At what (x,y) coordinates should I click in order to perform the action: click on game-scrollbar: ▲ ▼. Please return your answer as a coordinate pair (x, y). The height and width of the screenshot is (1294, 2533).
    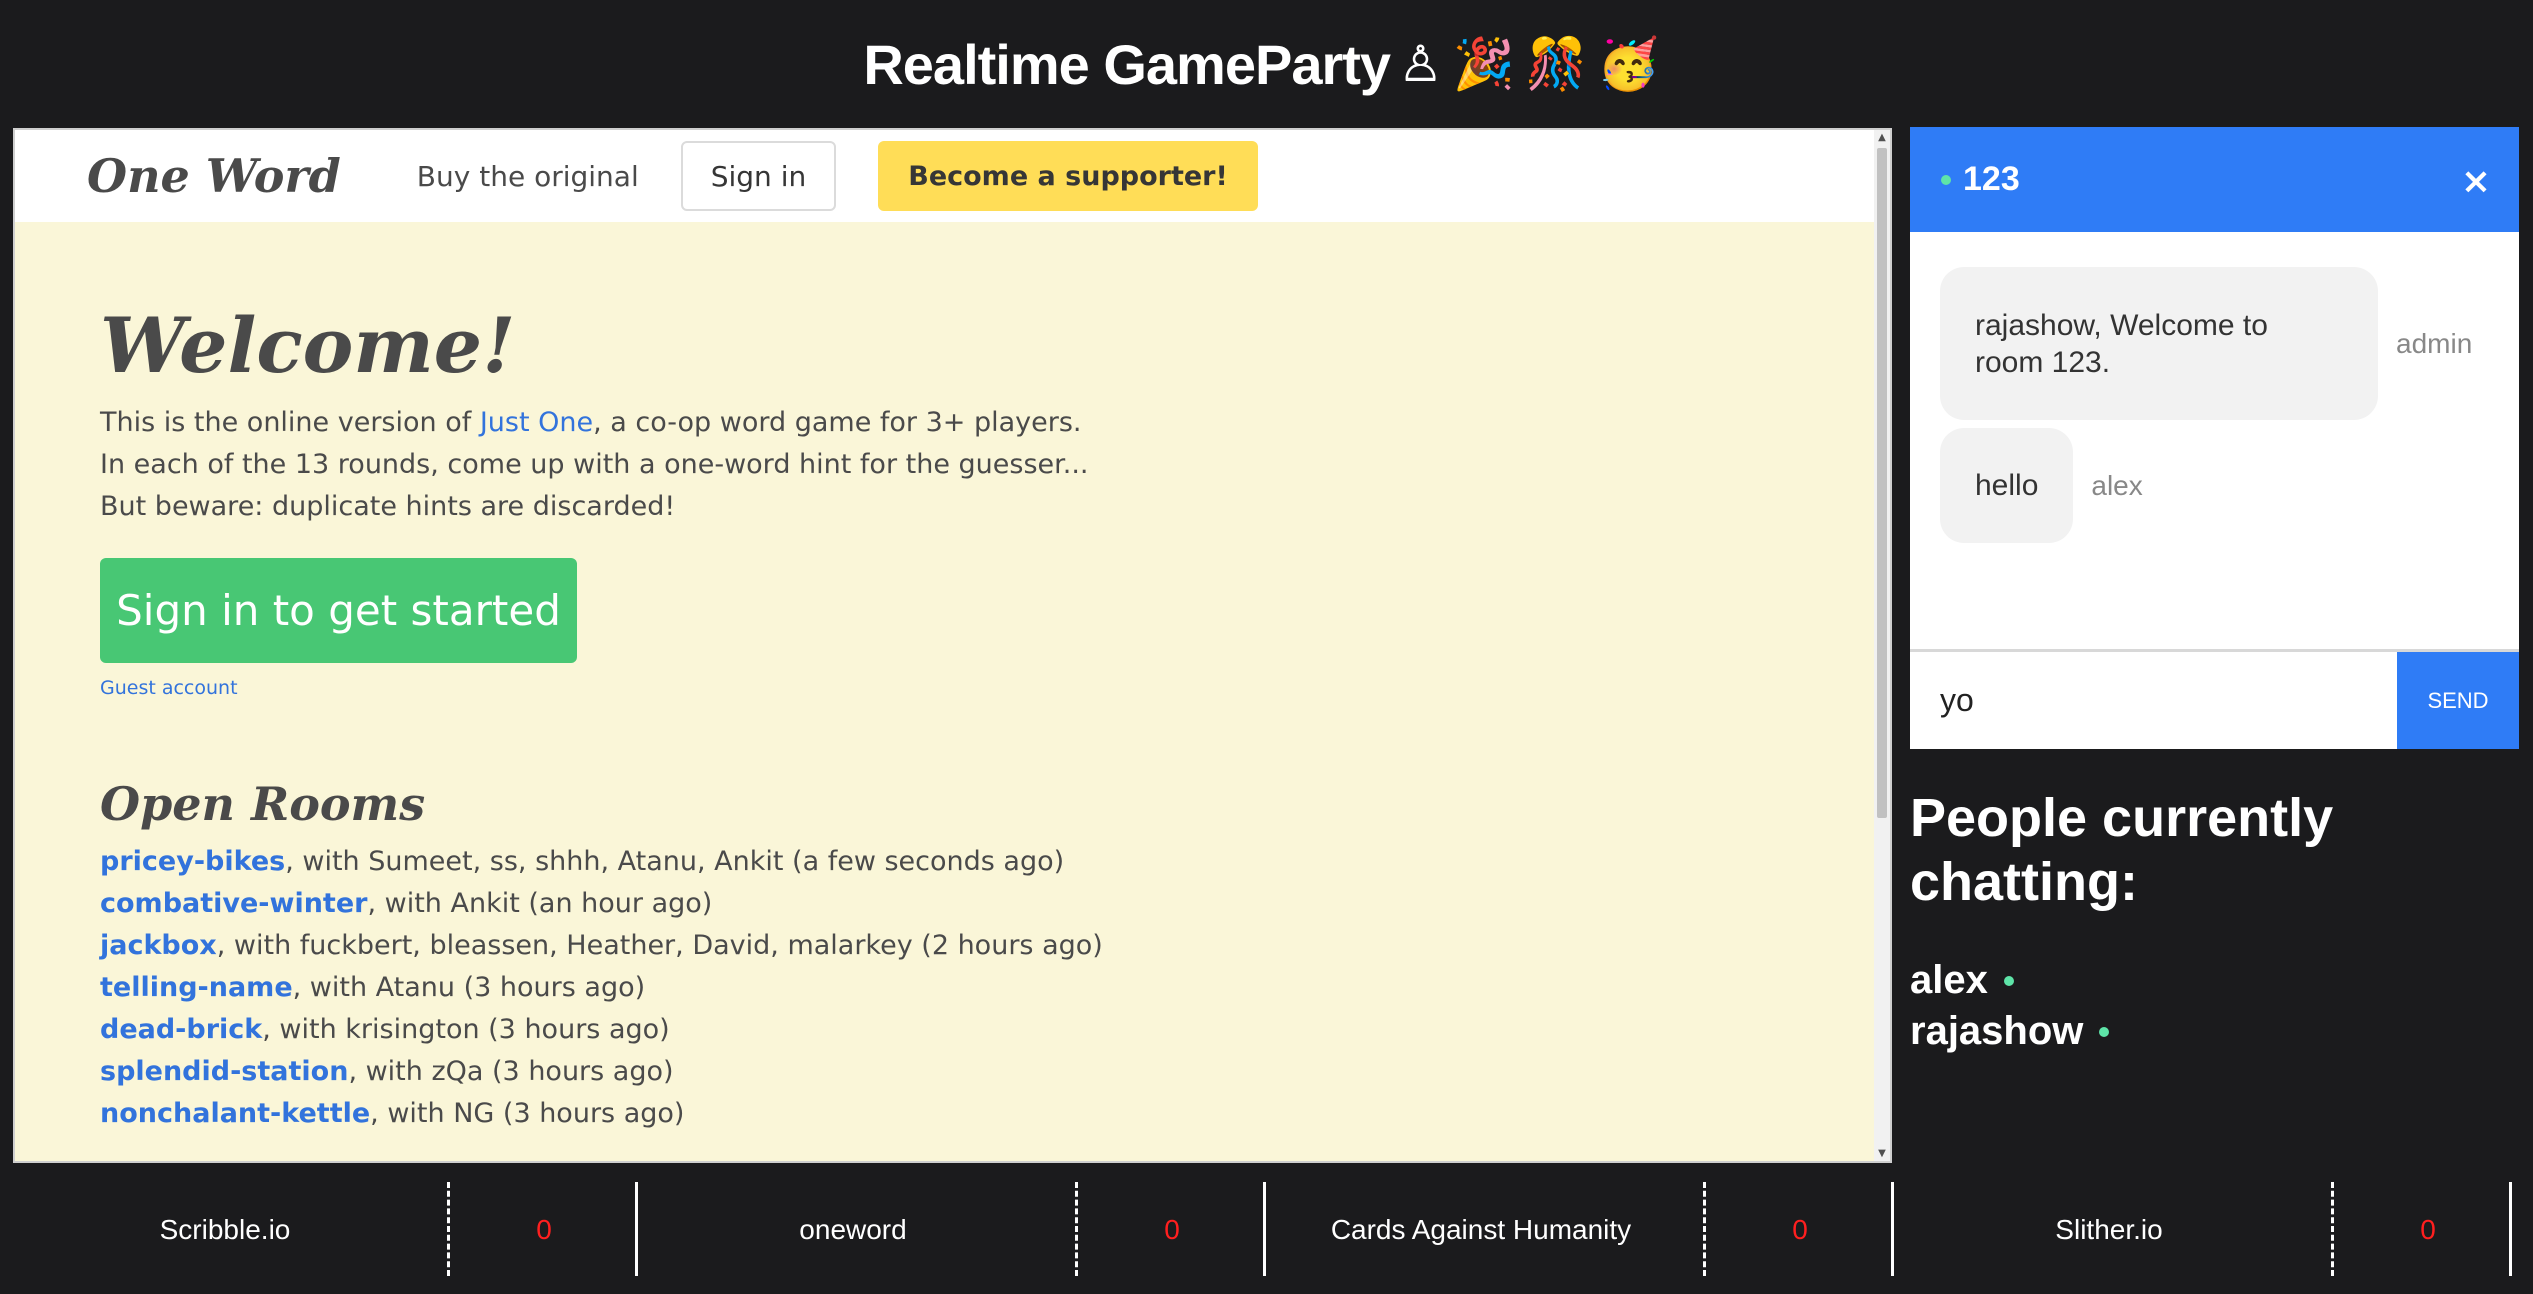
    Looking at the image, I should click on (1882, 645).